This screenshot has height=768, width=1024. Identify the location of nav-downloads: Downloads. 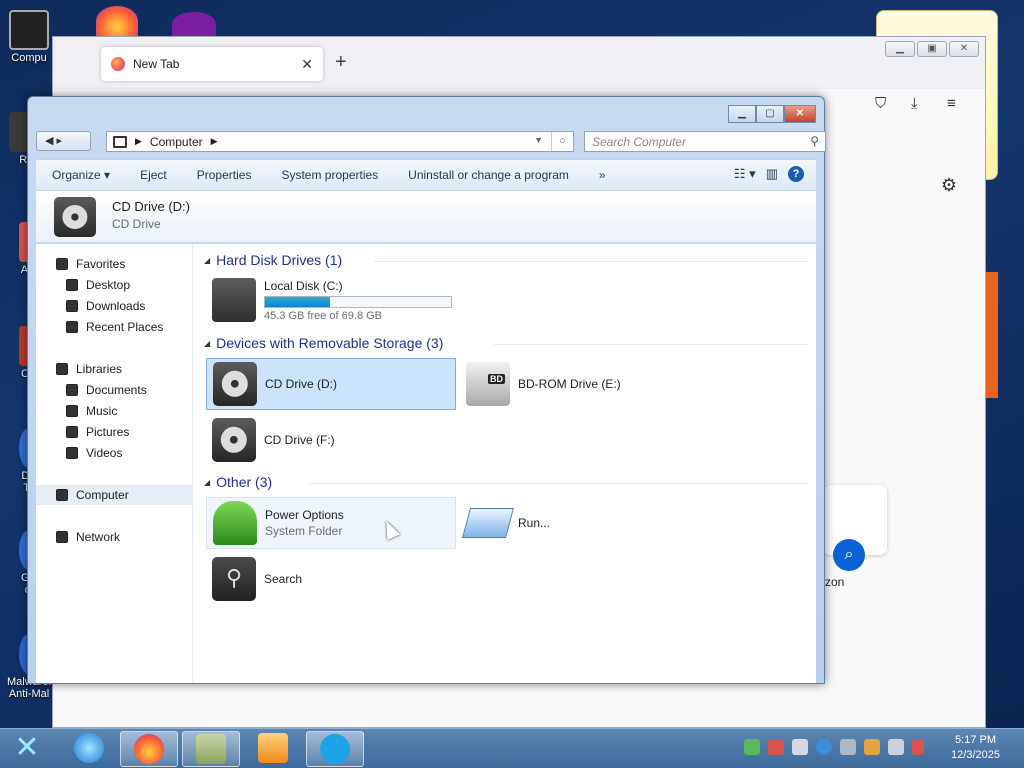
(114, 306).